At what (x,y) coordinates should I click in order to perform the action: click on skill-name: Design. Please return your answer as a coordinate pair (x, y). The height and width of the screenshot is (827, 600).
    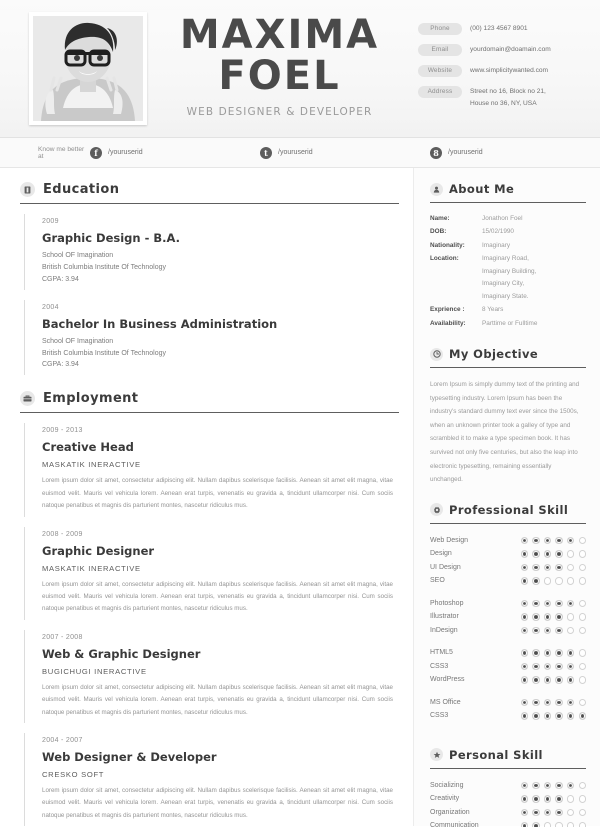
    Looking at the image, I should click on (441, 554).